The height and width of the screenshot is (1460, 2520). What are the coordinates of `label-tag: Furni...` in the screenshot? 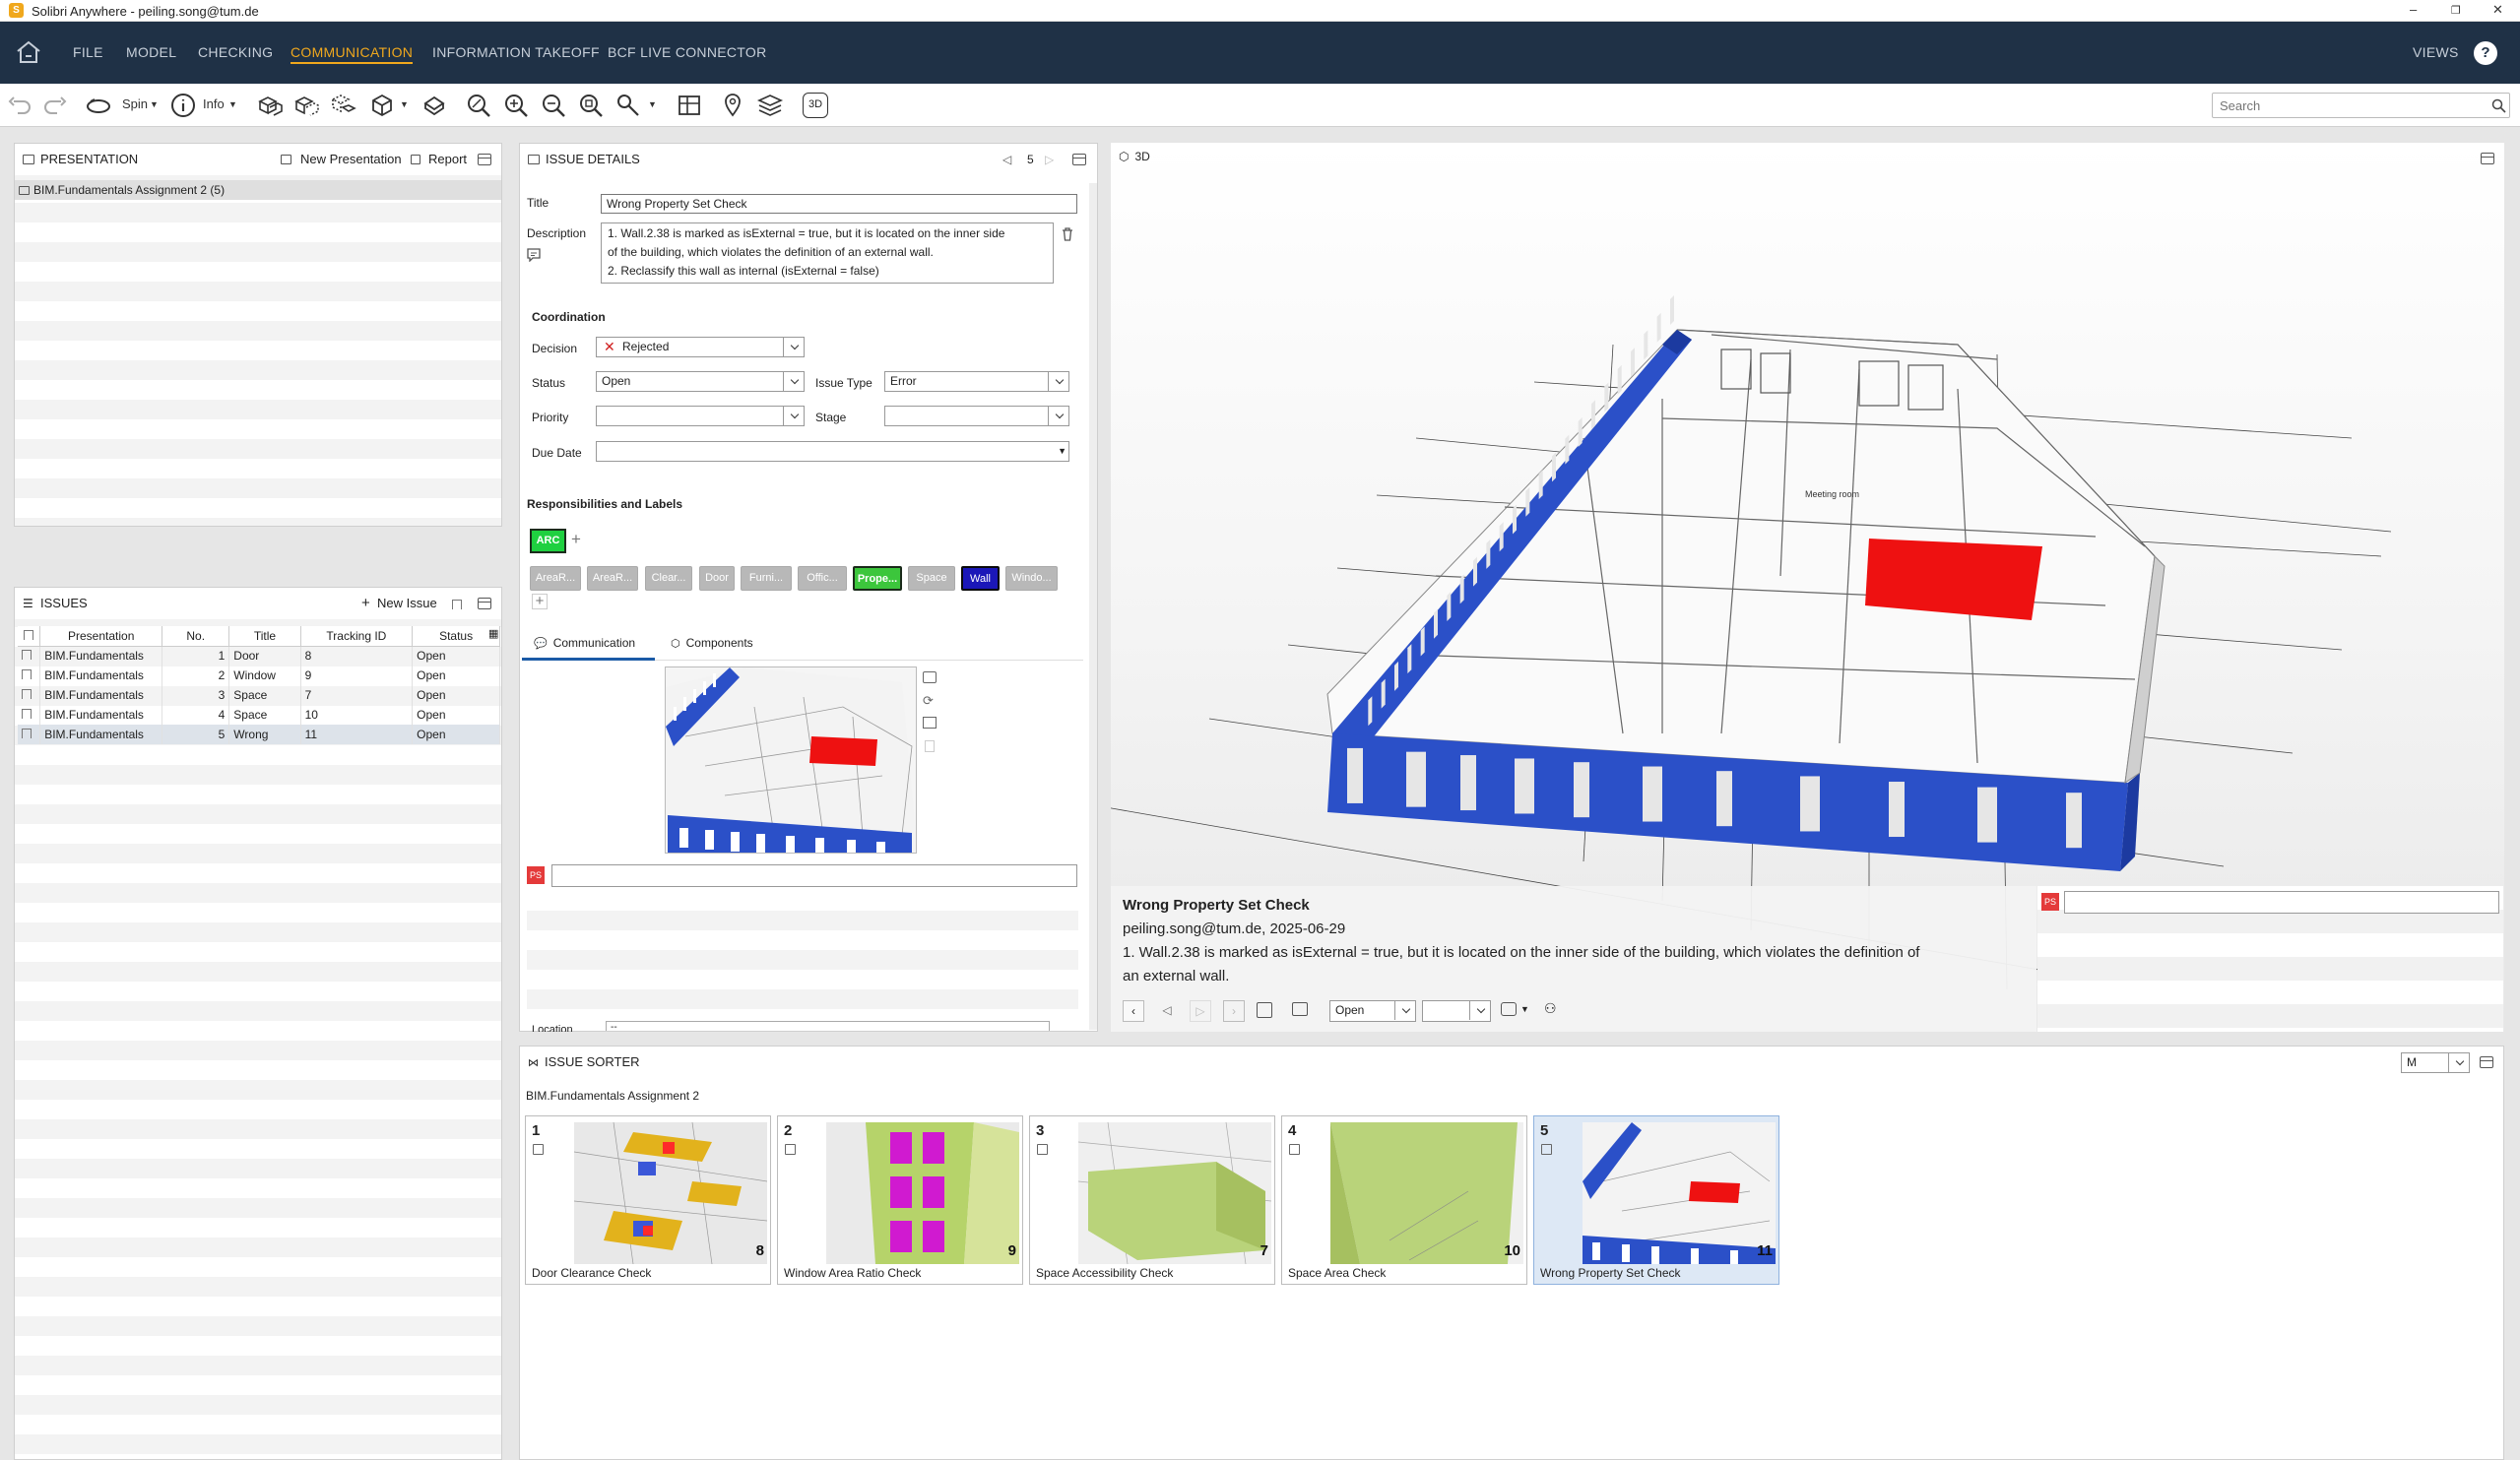 It's located at (766, 578).